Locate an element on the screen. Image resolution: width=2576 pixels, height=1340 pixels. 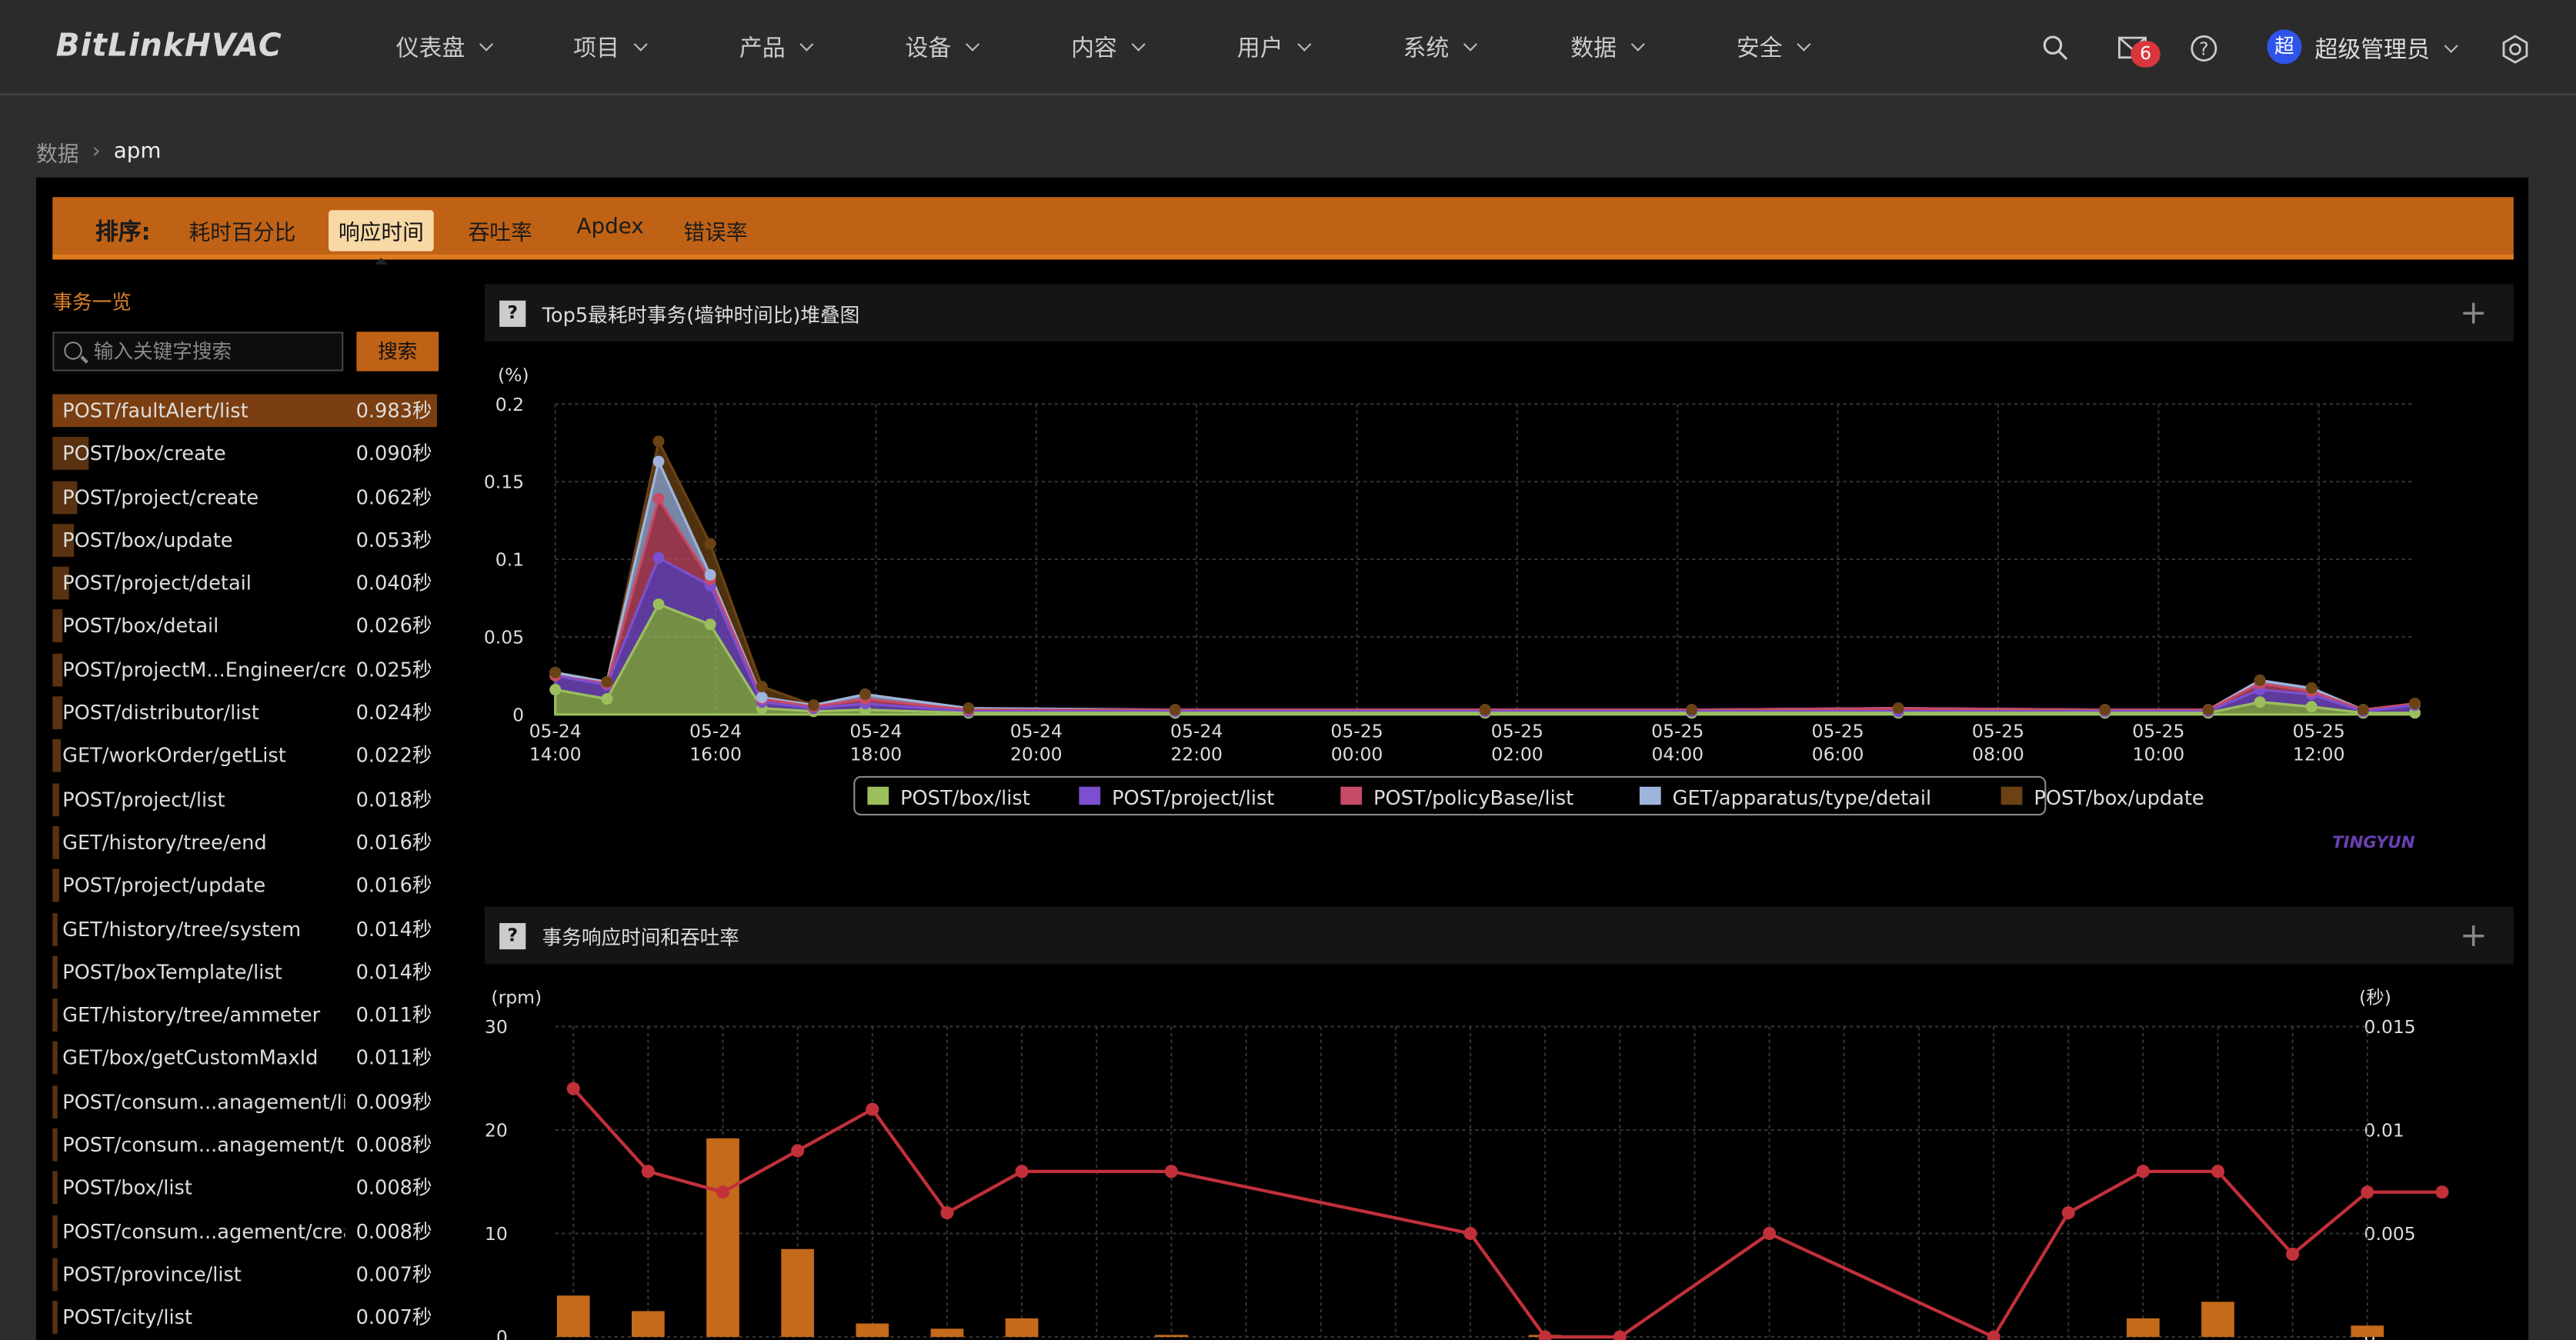
sort-option-response-time: 响应时间 is located at coordinates (382, 231).